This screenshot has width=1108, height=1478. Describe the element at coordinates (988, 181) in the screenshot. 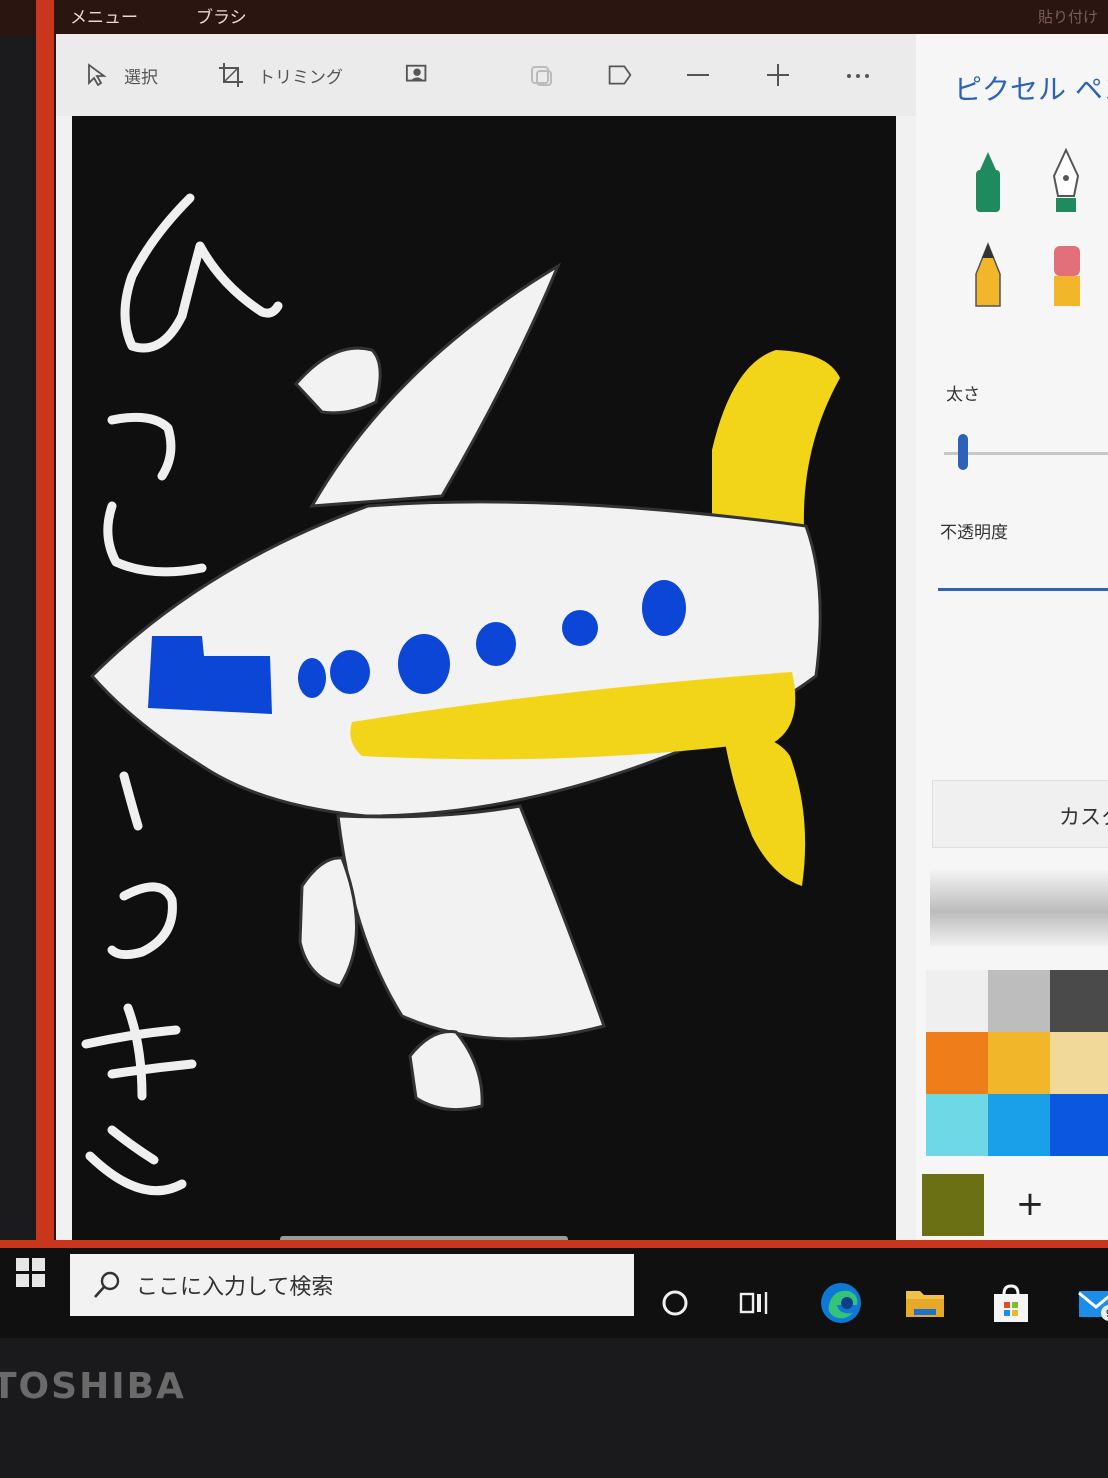

I see `marker-icon` at that location.